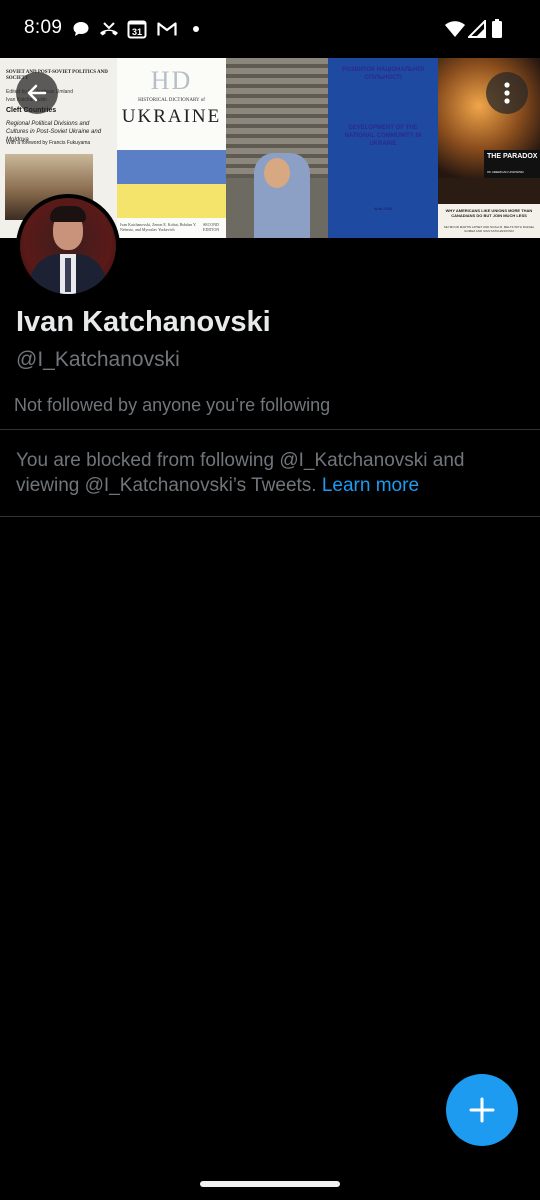 The height and width of the screenshot is (1200, 540). What do you see at coordinates (43, 27) in the screenshot?
I see `status-time: 8:09` at bounding box center [43, 27].